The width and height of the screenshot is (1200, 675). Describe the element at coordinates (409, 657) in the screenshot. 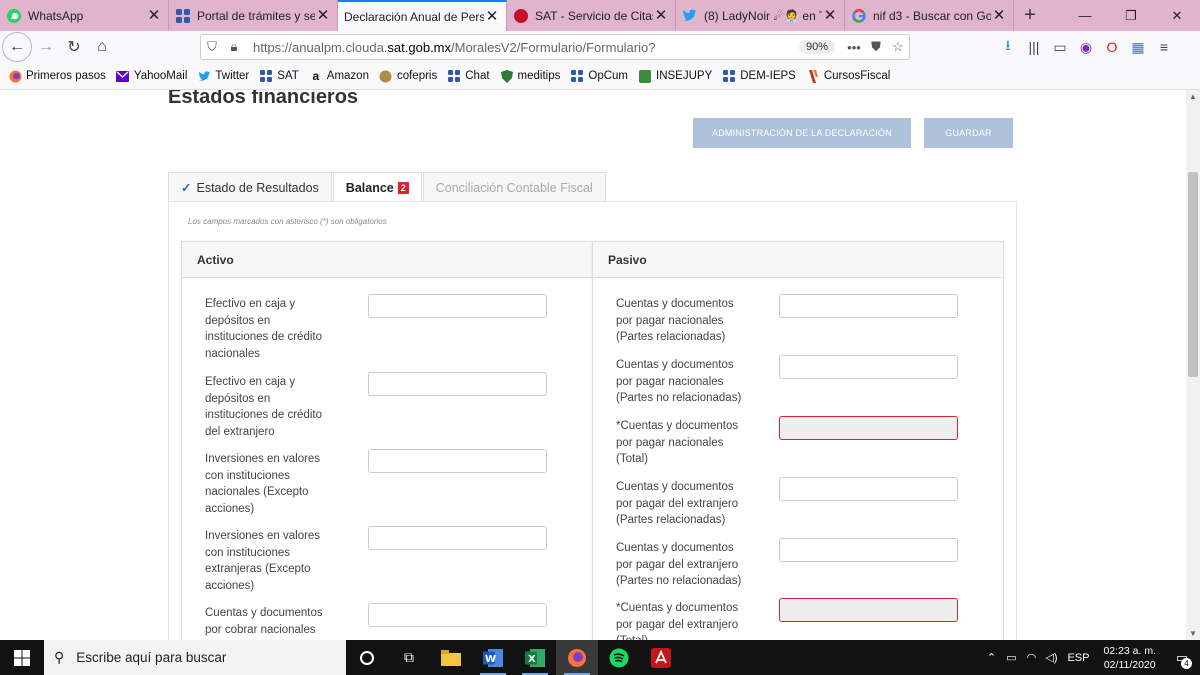

I see `task-view-button: ⧉` at that location.